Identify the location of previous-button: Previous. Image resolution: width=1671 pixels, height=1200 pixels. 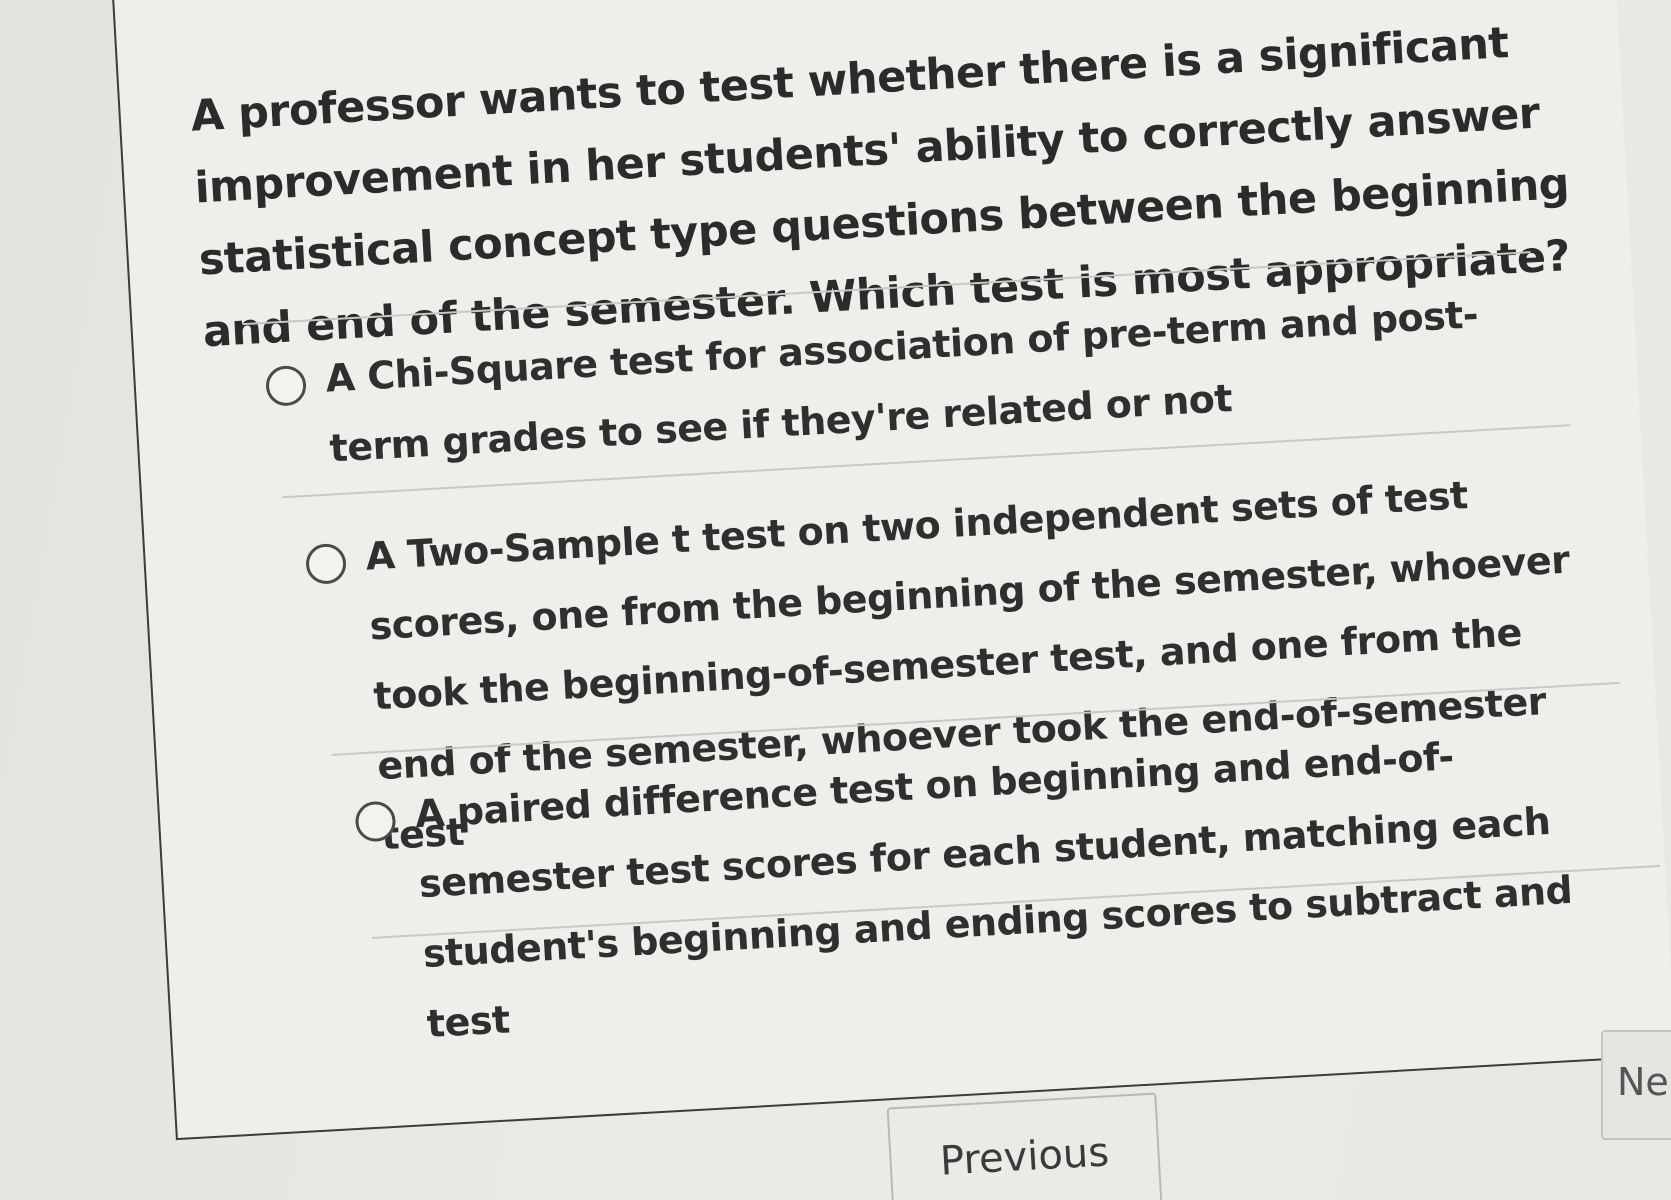
(1025, 1146).